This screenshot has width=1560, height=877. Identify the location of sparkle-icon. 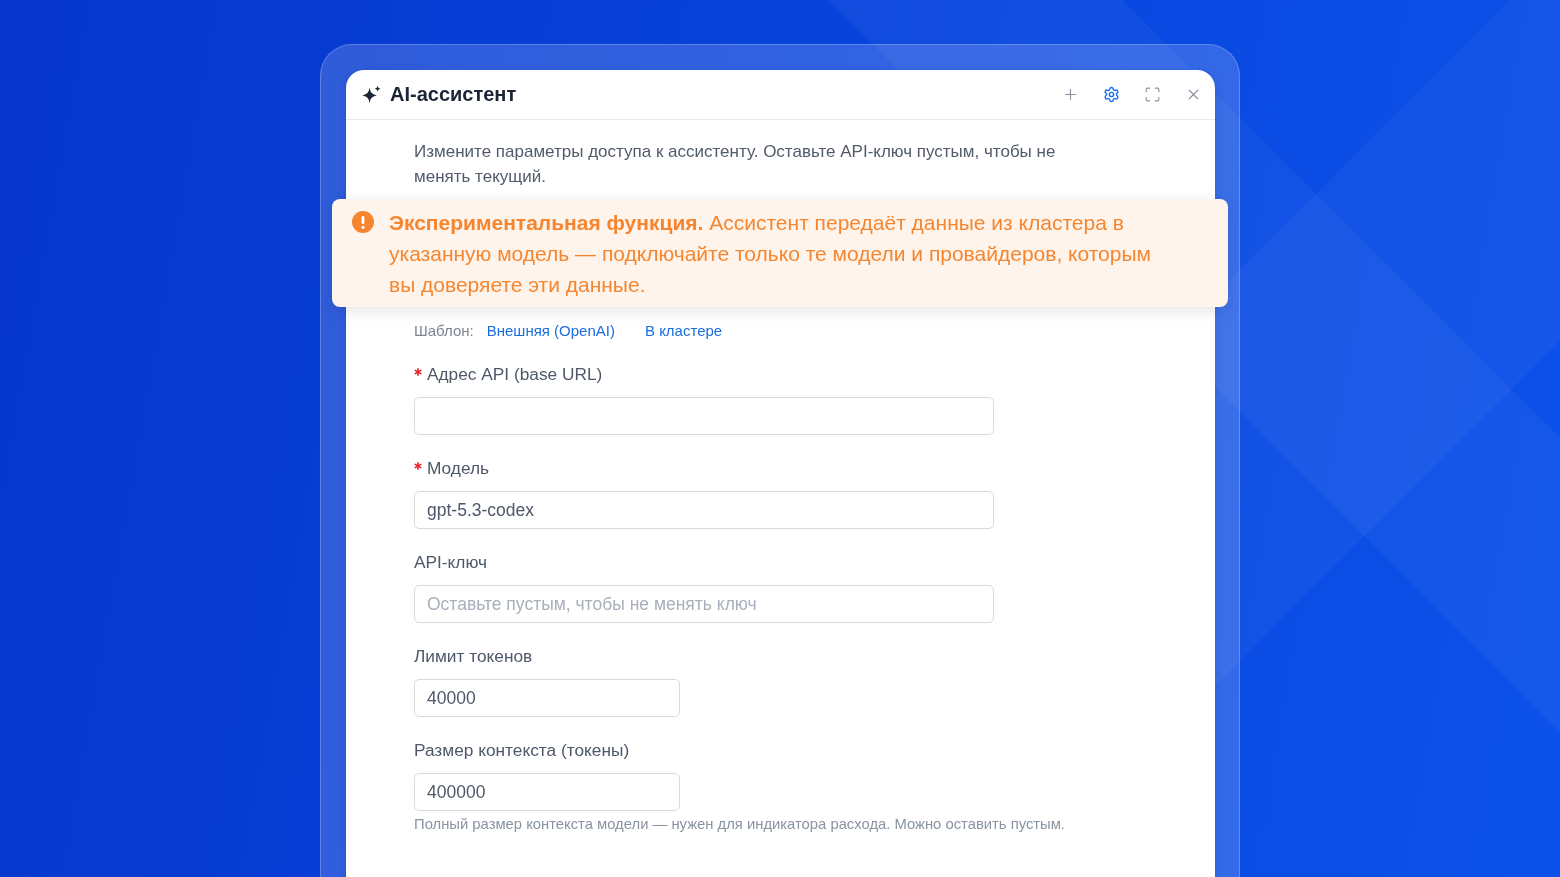
(371, 94).